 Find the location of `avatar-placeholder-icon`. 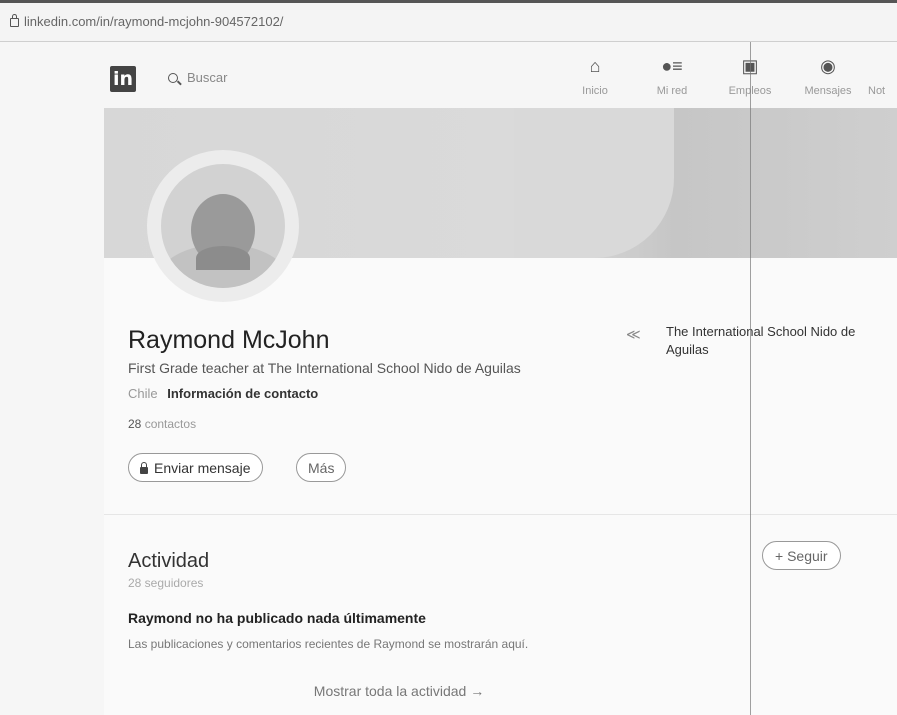

avatar-placeholder-icon is located at coordinates (223, 226).